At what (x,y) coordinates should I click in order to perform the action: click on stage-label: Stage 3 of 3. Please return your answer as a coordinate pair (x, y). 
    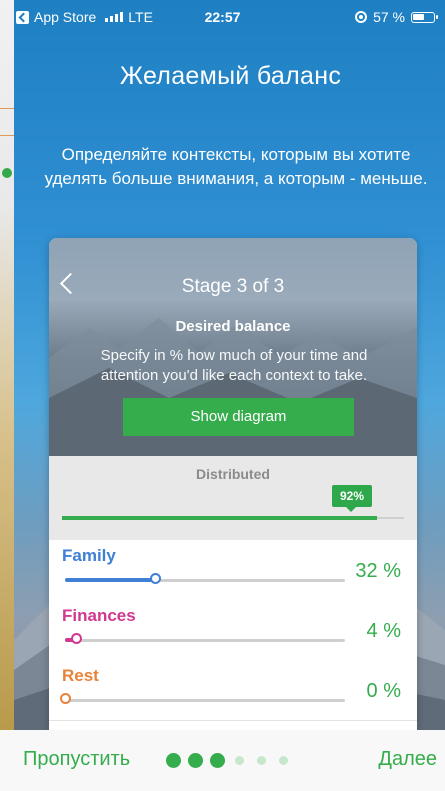
    Looking at the image, I should click on (233, 286).